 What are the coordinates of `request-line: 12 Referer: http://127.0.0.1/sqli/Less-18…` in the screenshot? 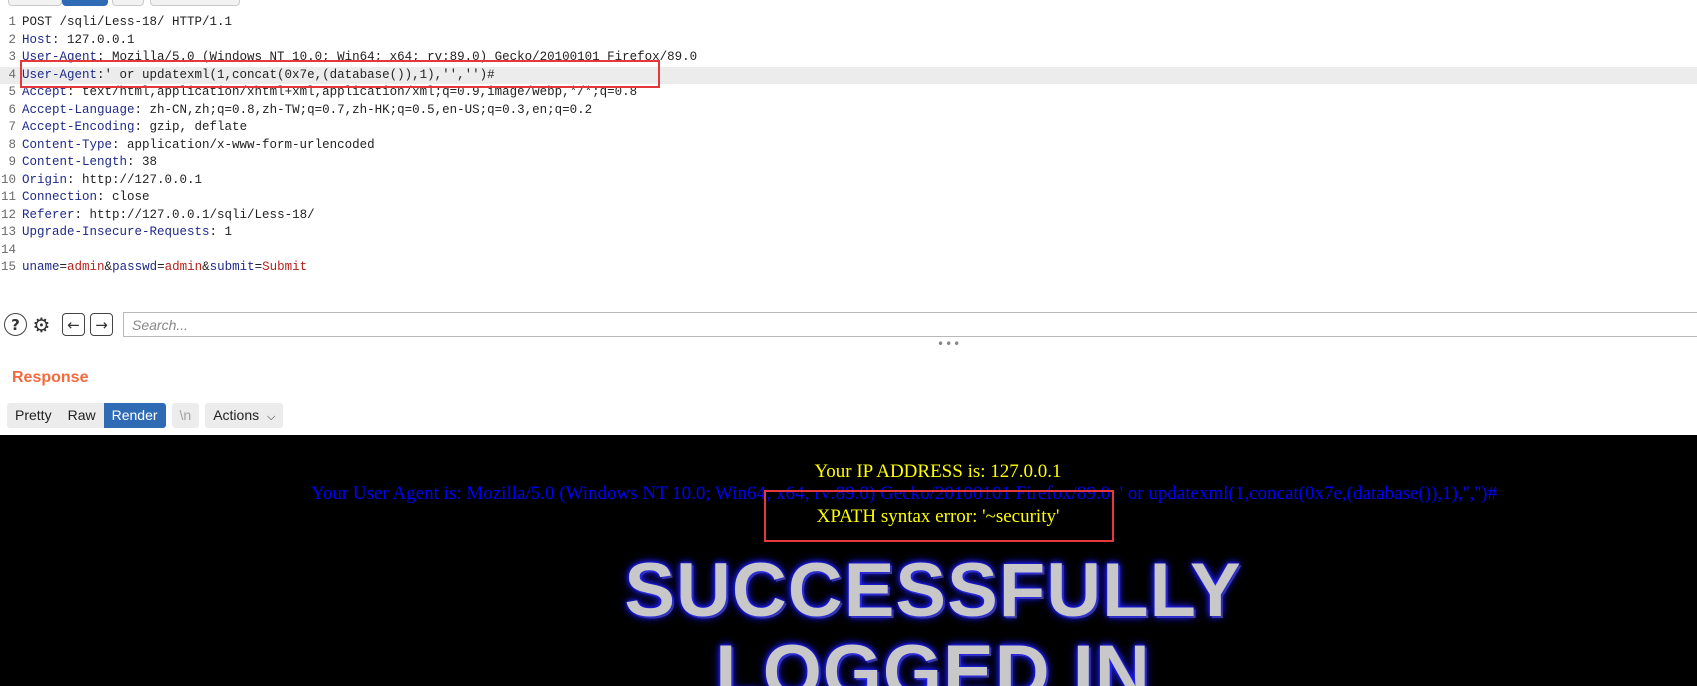 It's located at (848, 215).